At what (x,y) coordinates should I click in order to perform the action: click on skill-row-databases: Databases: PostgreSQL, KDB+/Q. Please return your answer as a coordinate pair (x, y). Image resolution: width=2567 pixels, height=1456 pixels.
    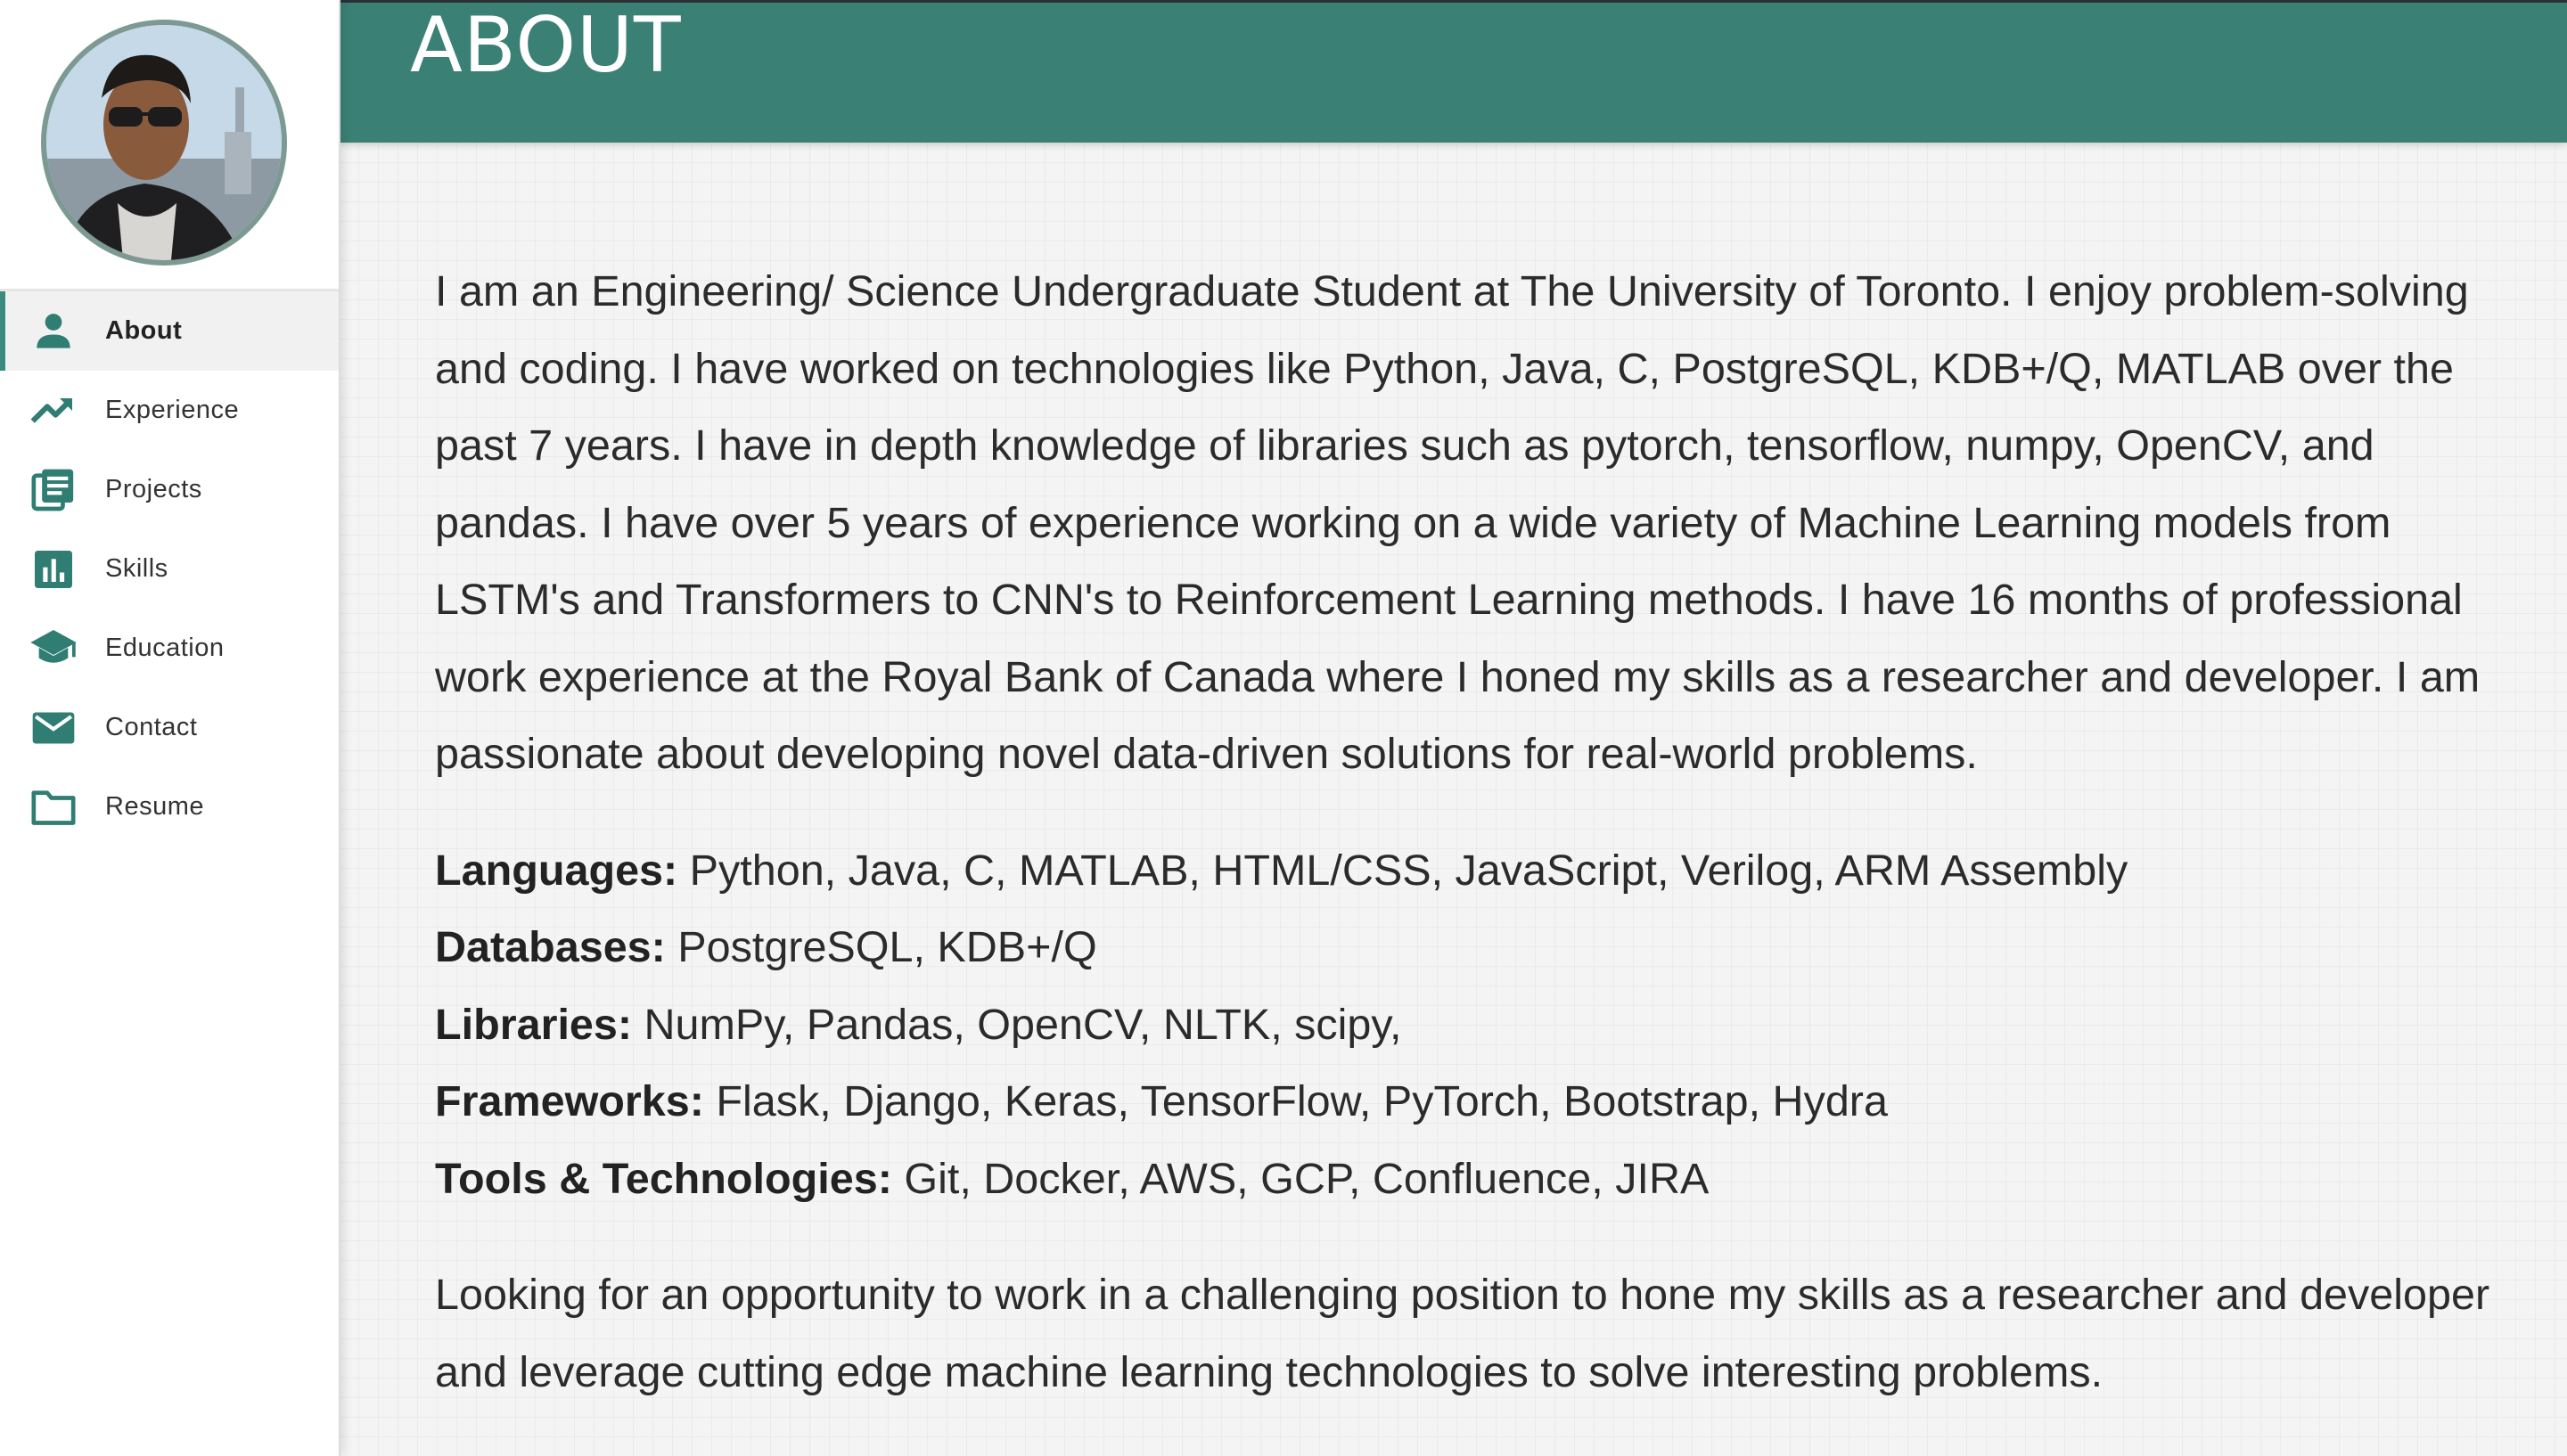
    Looking at the image, I should click on (1464, 947).